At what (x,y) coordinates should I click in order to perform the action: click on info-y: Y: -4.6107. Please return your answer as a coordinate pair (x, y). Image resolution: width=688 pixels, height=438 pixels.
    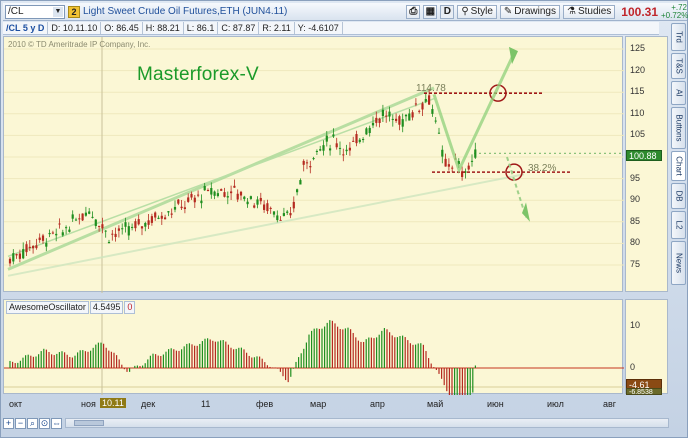
    Looking at the image, I should click on (319, 28).